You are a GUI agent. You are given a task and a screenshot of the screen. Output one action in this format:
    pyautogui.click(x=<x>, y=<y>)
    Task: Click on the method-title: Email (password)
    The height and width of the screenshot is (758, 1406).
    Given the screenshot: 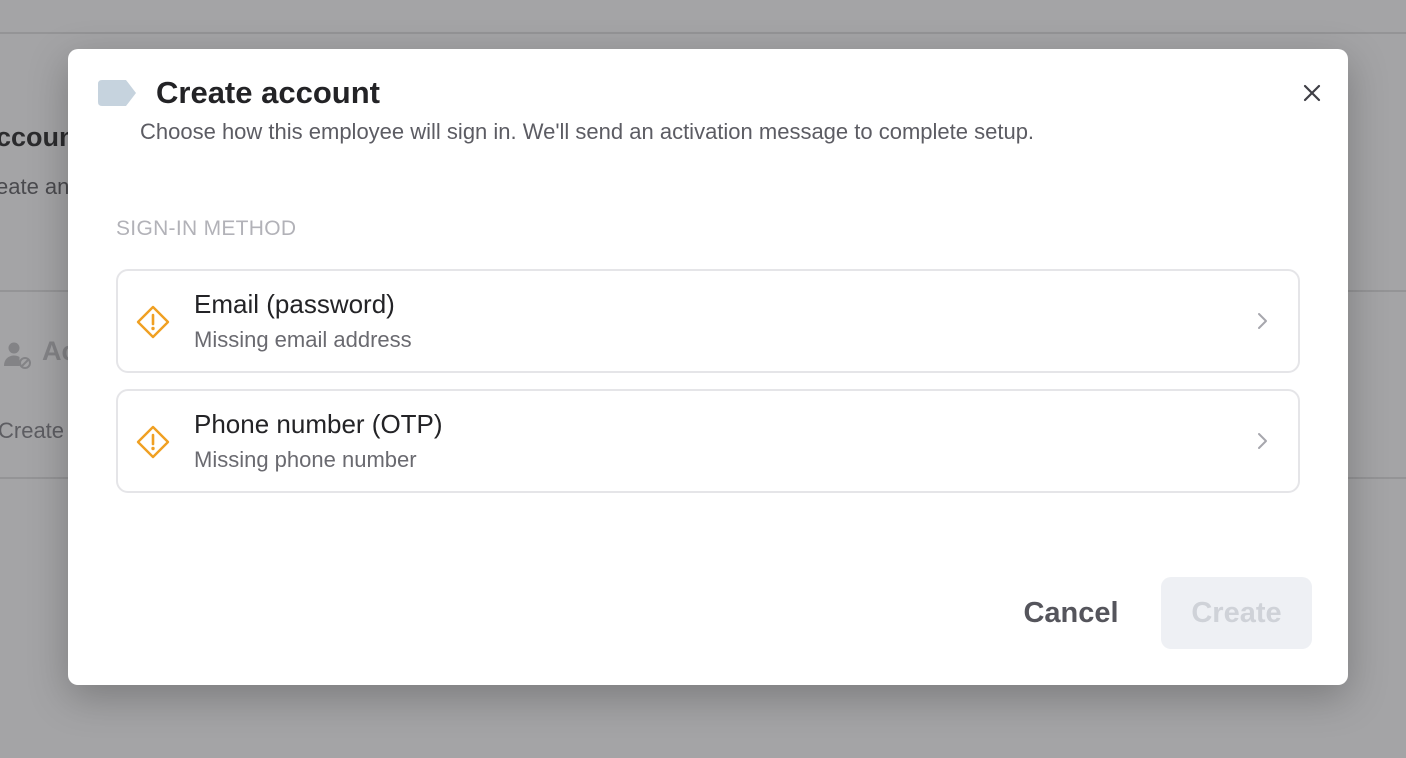 What is the action you would take?
    pyautogui.click(x=294, y=304)
    